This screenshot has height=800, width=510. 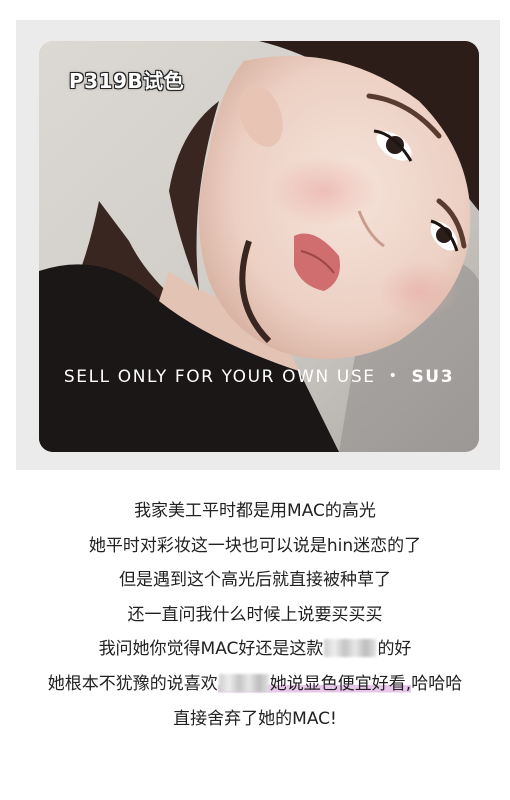 I want to click on watermark-brand: SU3, so click(x=433, y=377).